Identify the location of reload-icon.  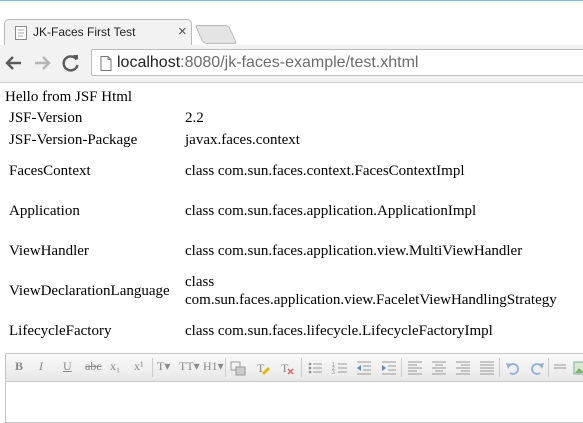
(71, 63).